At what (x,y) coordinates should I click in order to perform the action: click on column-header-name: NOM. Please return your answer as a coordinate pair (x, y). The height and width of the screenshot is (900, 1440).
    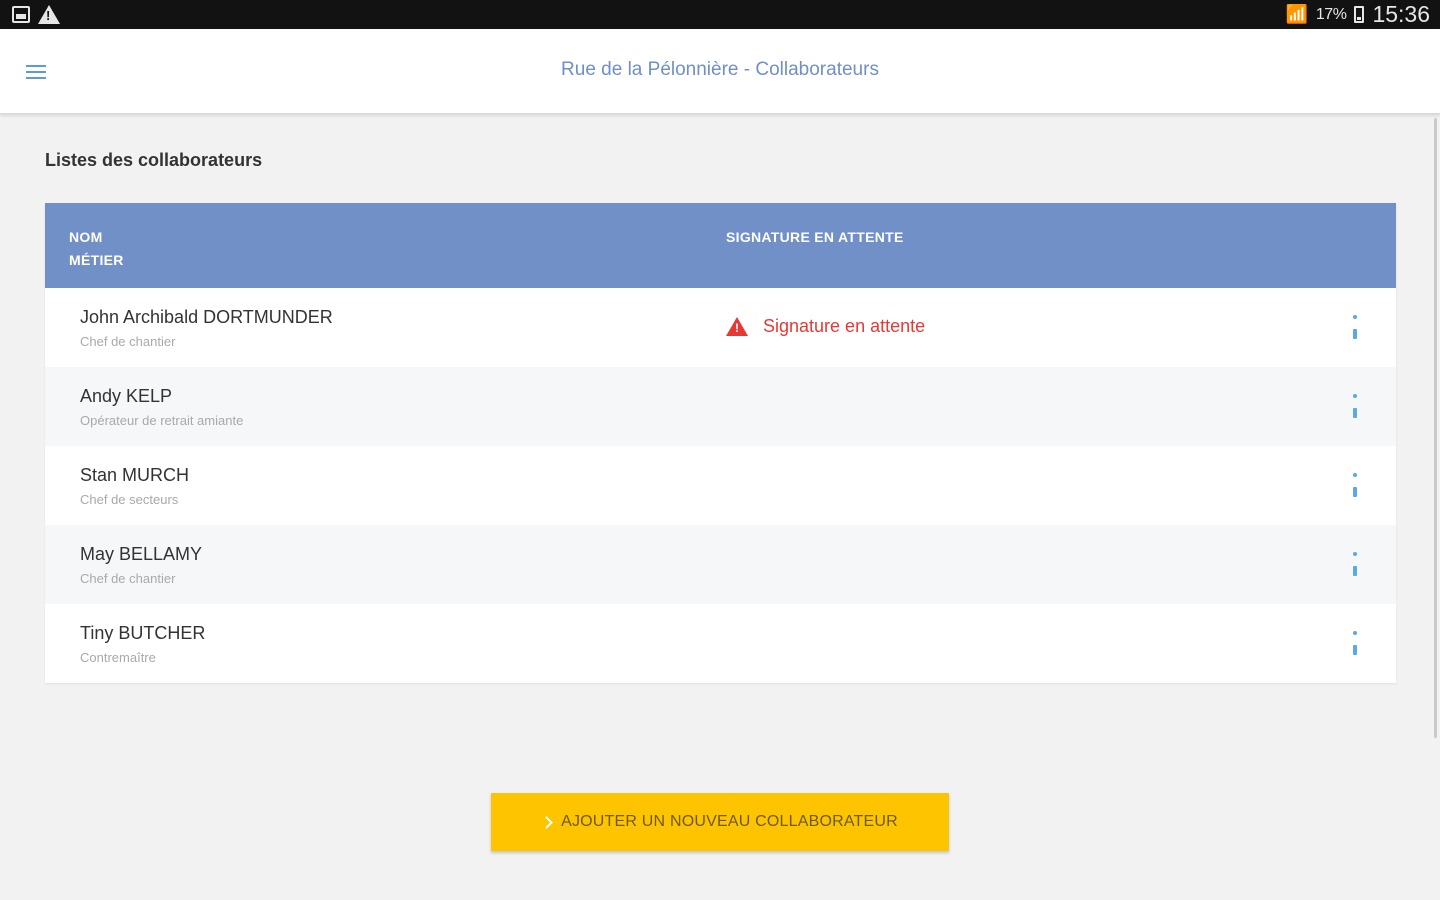
    Looking at the image, I should click on (86, 237).